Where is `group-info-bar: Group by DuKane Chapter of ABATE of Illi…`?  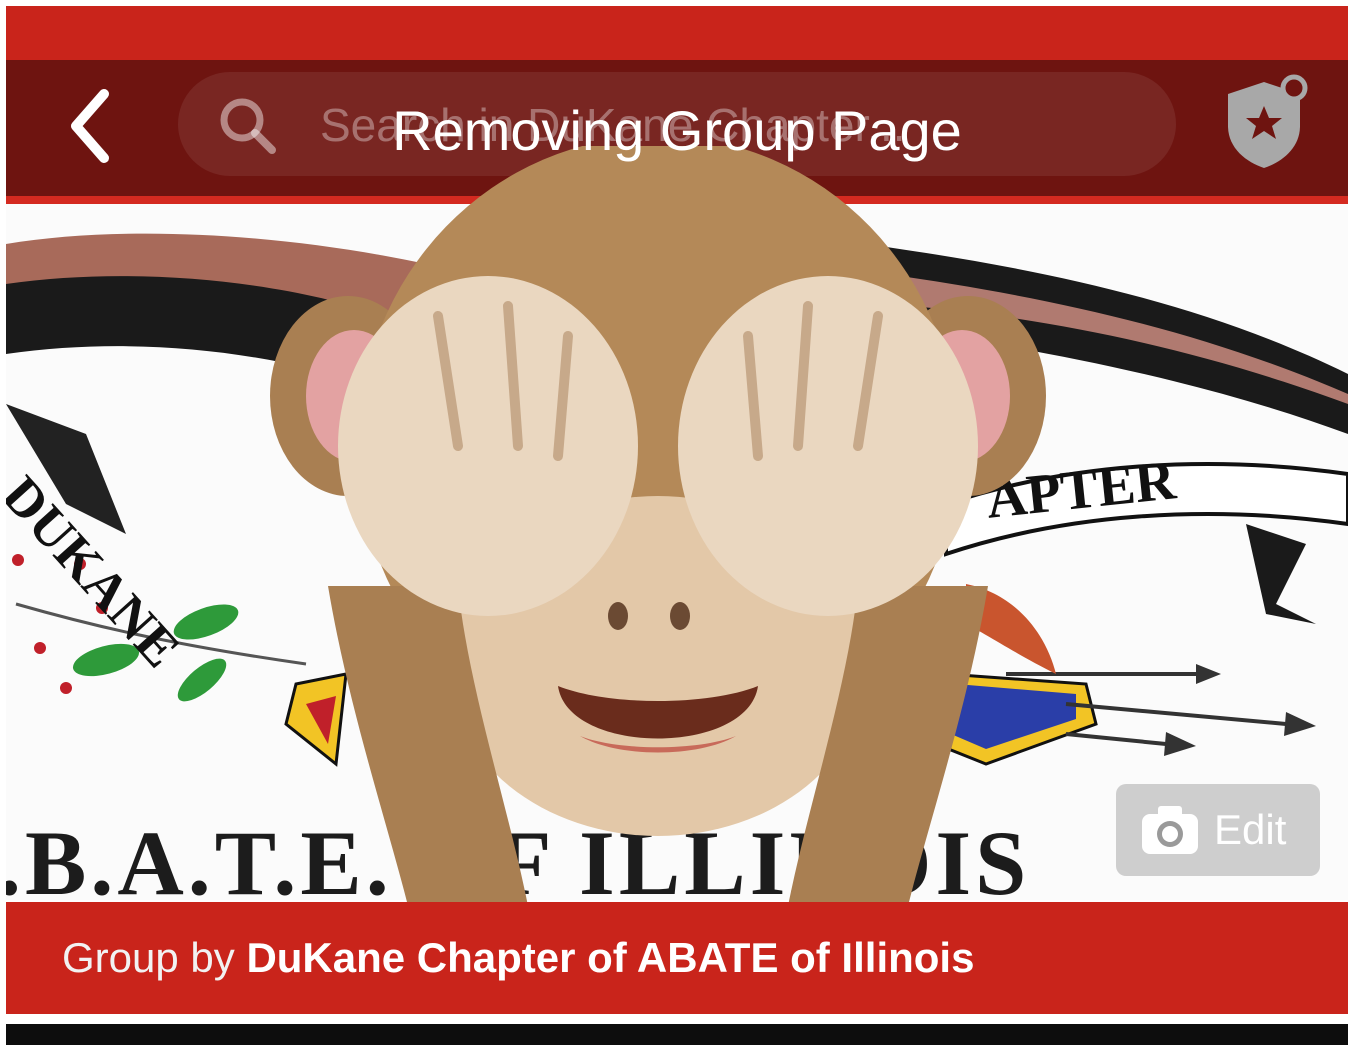
group-info-bar: Group by DuKane Chapter of ABATE of Illi… is located at coordinates (677, 958).